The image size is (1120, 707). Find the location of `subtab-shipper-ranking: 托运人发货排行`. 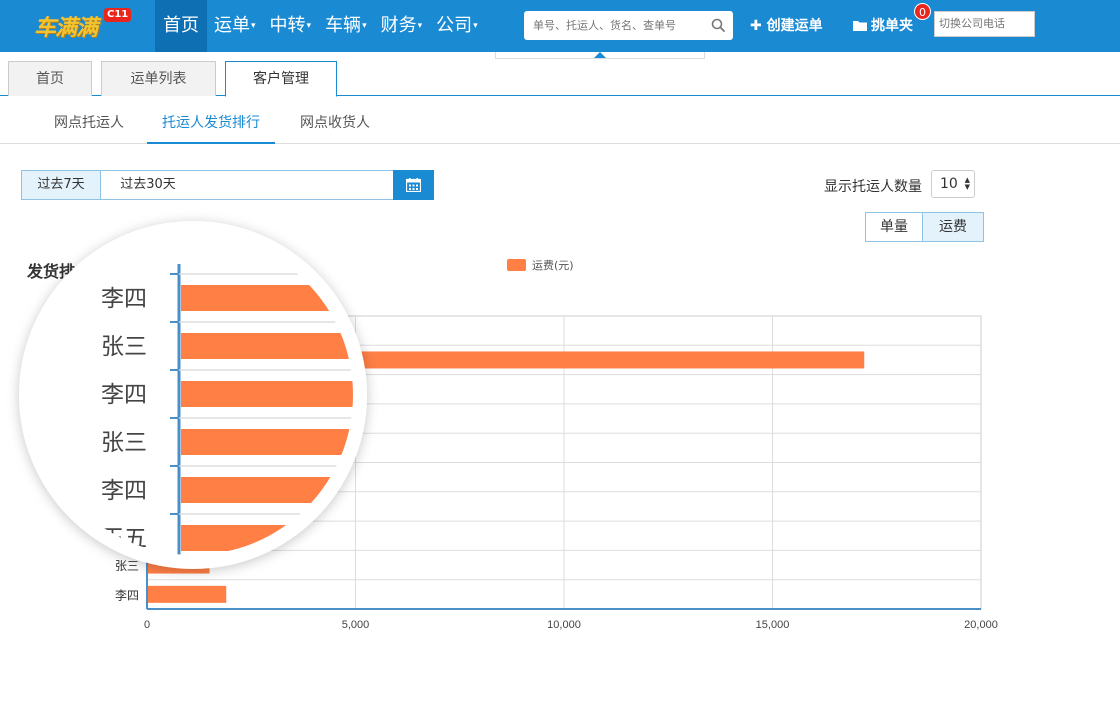

subtab-shipper-ranking: 托运人发货排行 is located at coordinates (211, 124).